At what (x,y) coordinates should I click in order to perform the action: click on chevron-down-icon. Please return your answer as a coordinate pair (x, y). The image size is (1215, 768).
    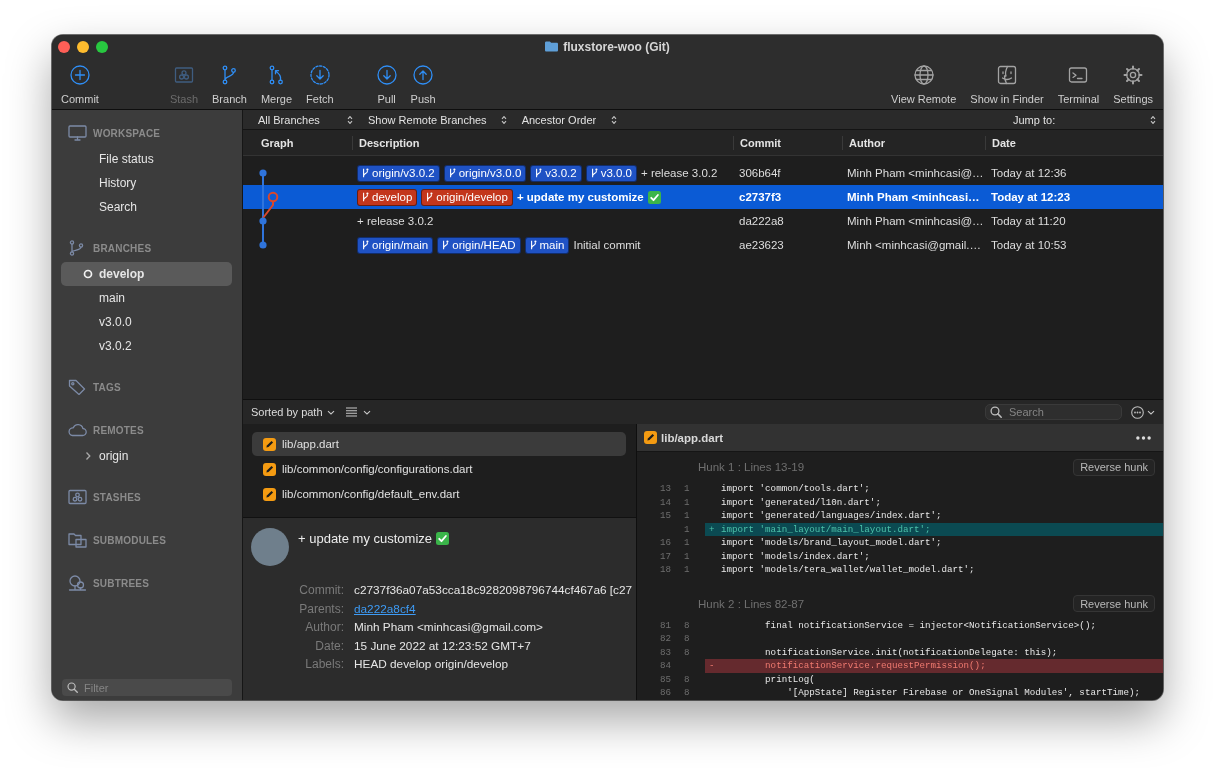
    Looking at the image, I should click on (330, 412).